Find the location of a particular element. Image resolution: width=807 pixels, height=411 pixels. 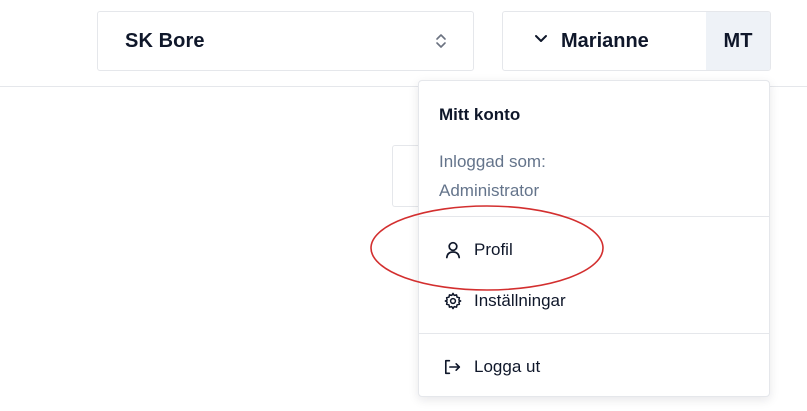

avatar: MT is located at coordinates (738, 41).